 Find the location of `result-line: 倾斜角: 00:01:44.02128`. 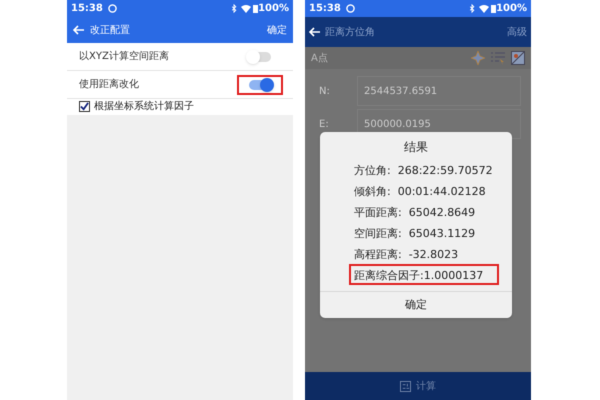

result-line: 倾斜角: 00:01:44.02128 is located at coordinates (420, 191).